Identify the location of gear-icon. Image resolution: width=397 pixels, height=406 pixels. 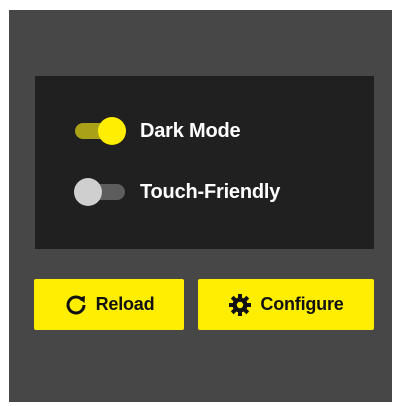
(240, 305).